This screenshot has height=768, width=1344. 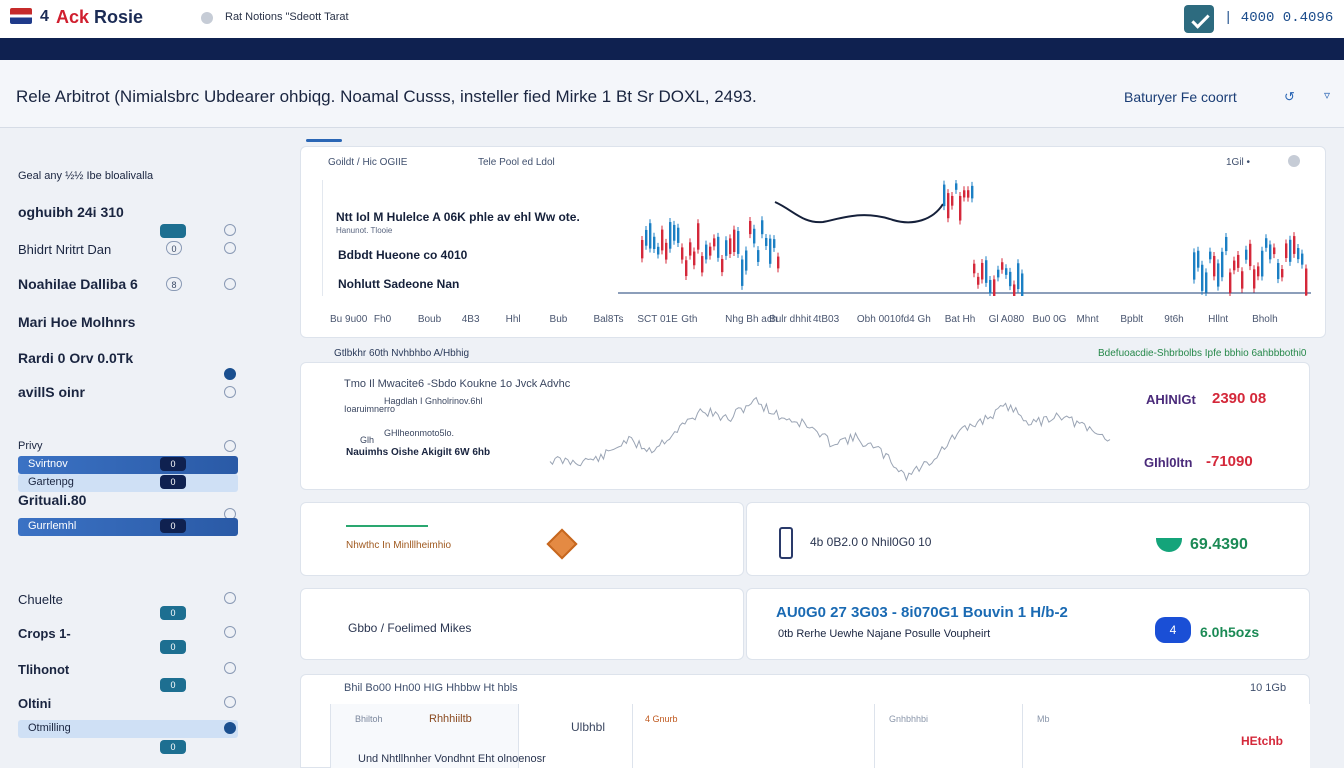 What do you see at coordinates (207, 18) in the screenshot?
I see `globe-icon` at bounding box center [207, 18].